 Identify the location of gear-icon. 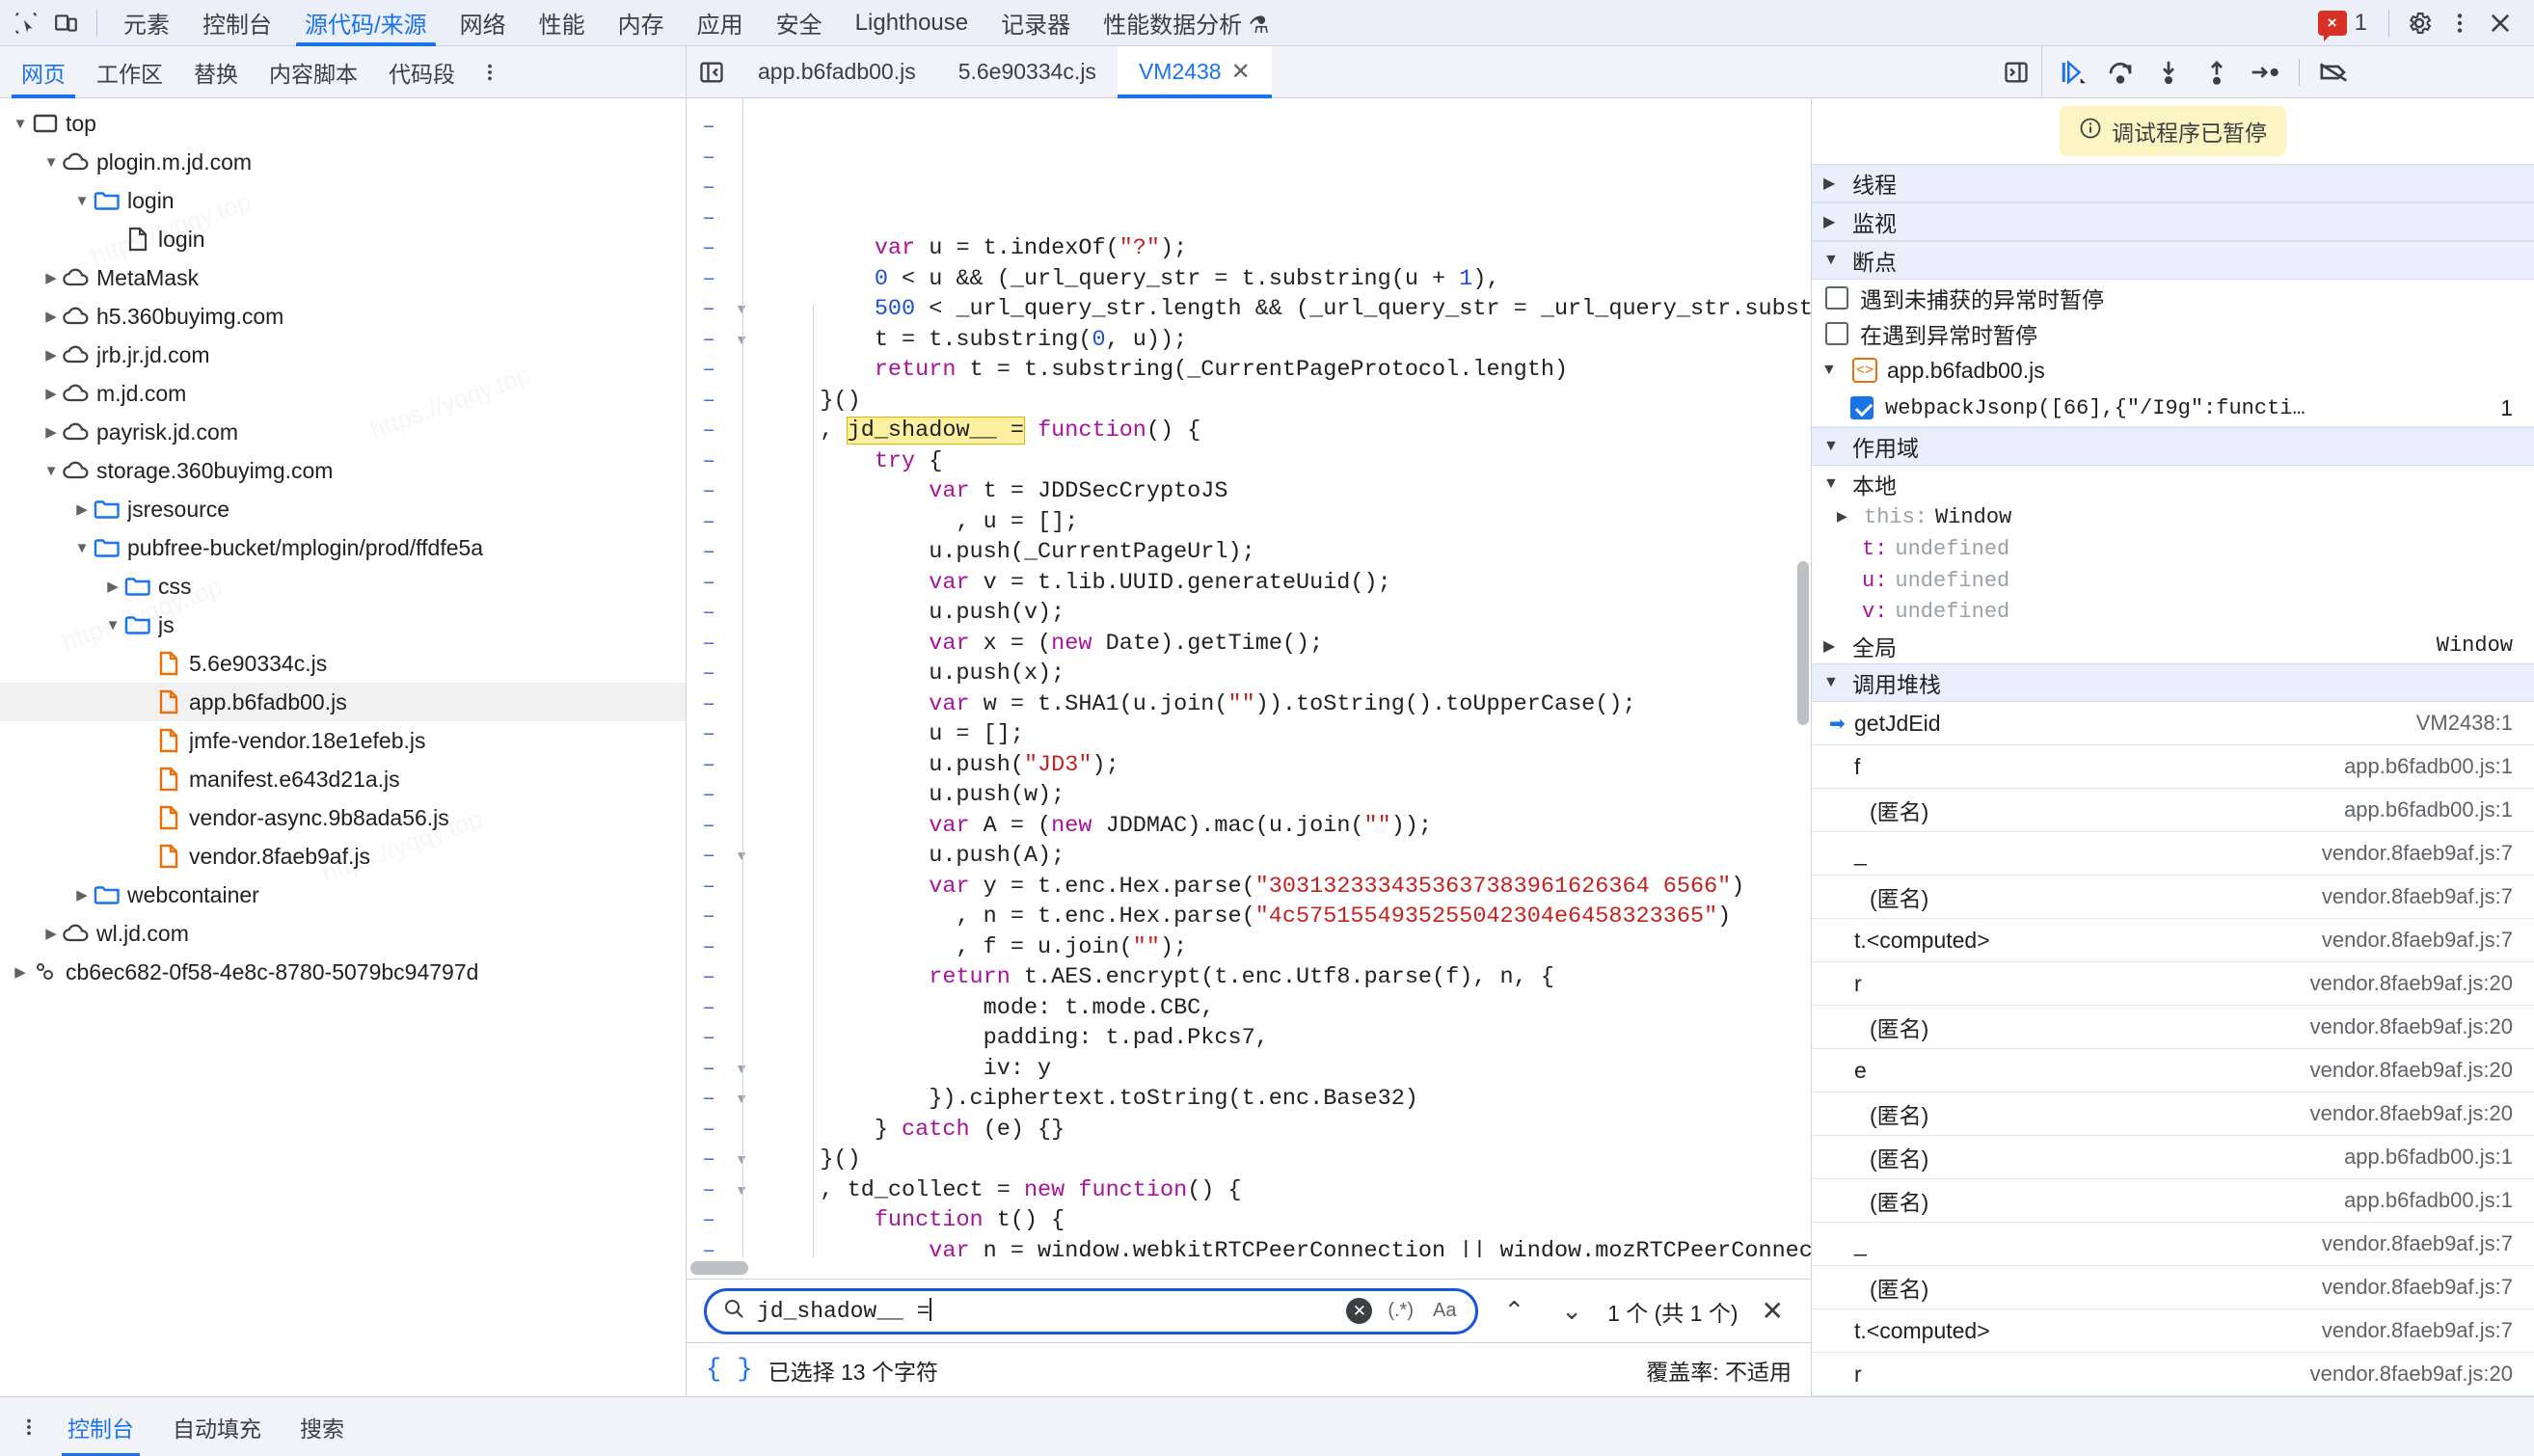
(2419, 23).